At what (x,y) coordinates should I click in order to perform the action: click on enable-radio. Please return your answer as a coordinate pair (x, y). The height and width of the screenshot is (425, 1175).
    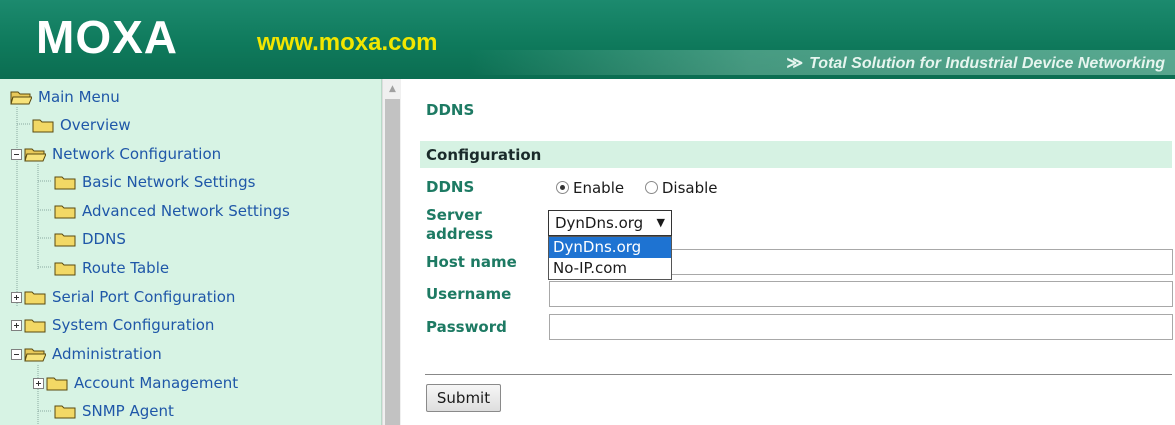
    Looking at the image, I should click on (562, 187).